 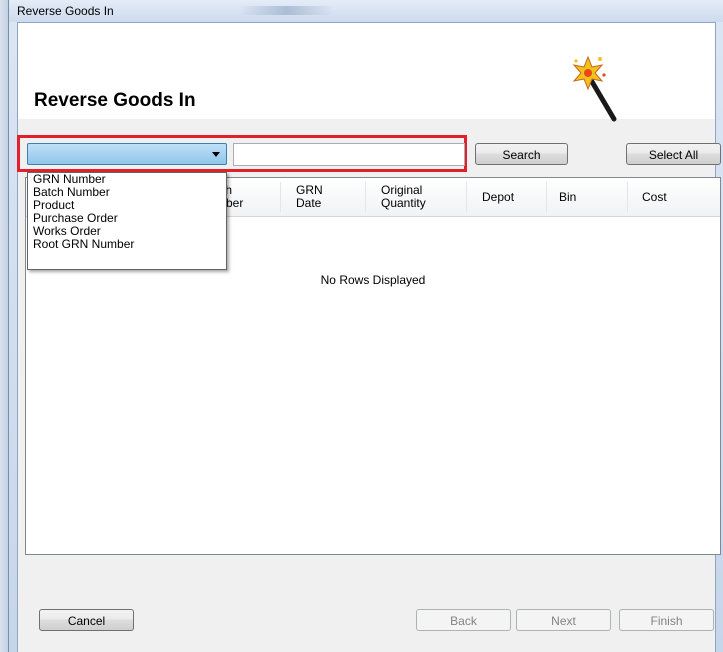 I want to click on wizard-header: Reverse Goods In, so click(x=366, y=72).